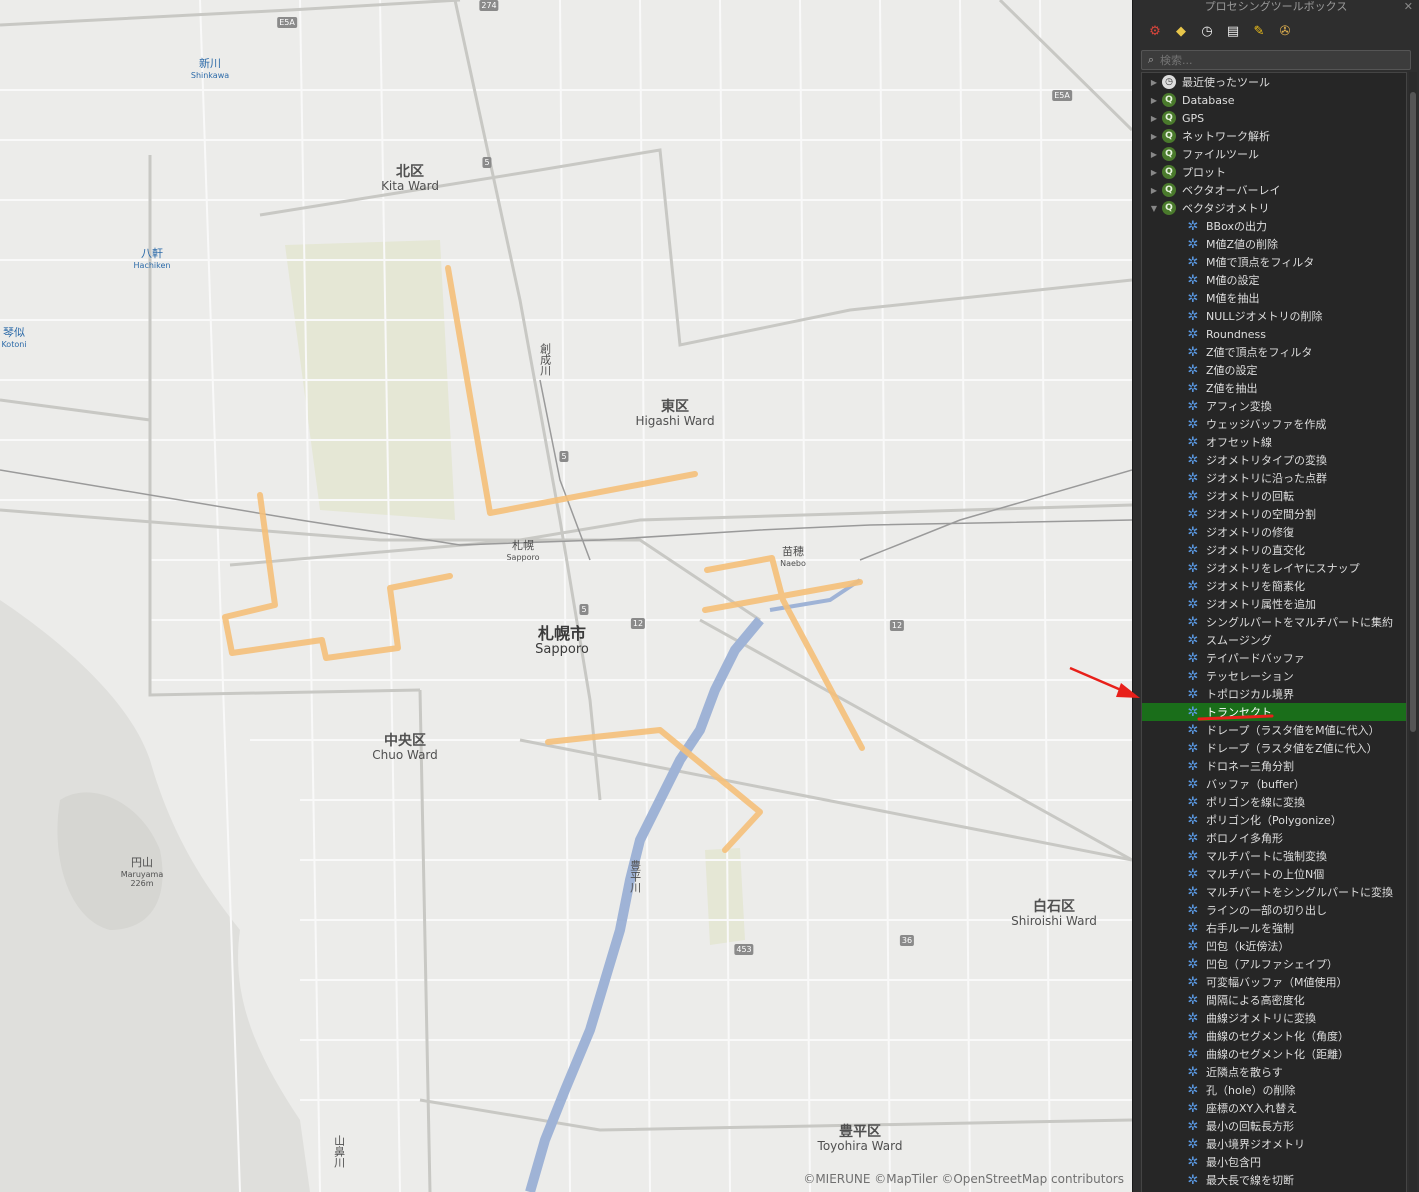  Describe the element at coordinates (1274, 118) in the screenshot. I see `tree-group: ▶ Q GPS` at that location.